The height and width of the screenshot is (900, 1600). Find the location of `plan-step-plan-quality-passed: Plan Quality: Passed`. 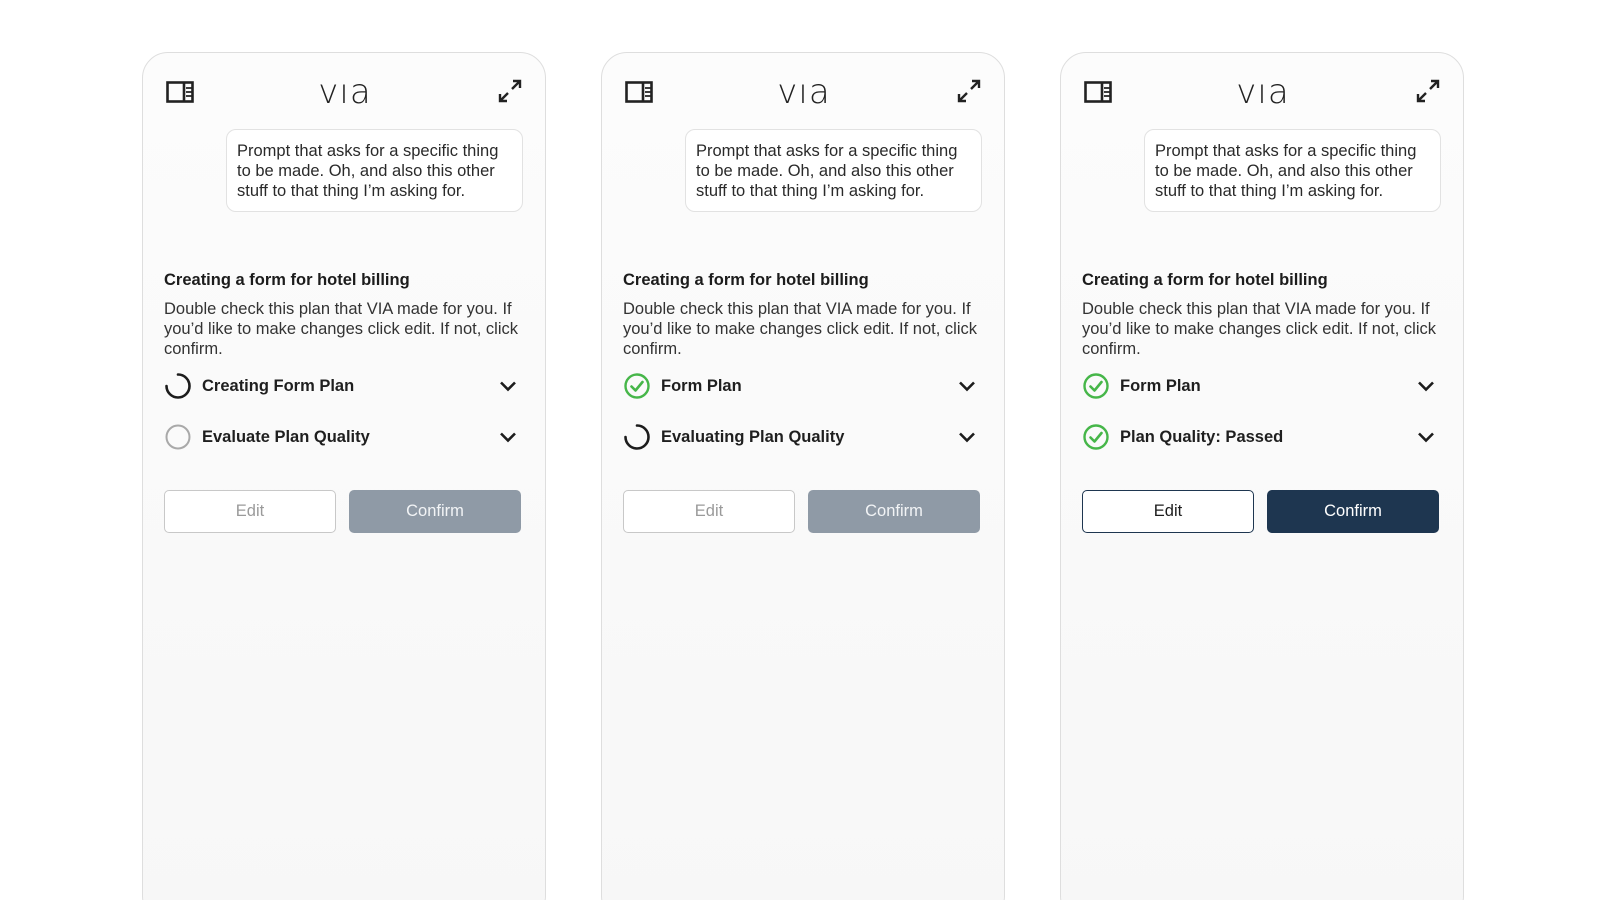

plan-step-plan-quality-passed: Plan Quality: Passed is located at coordinates (1262, 437).